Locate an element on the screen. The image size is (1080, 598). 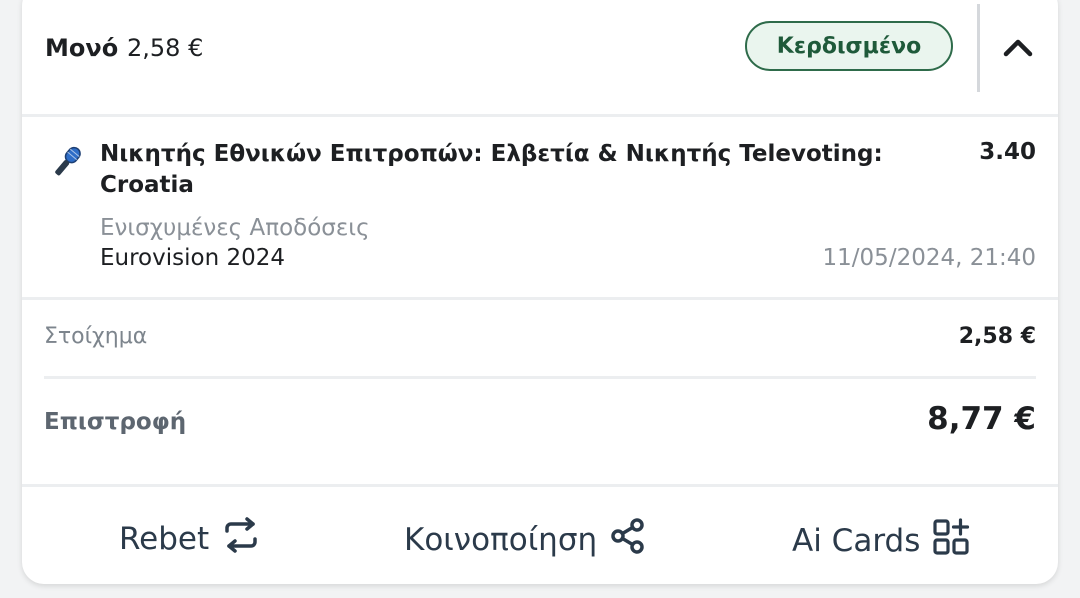
ai-cards-button: Ai Cards is located at coordinates (882, 541).